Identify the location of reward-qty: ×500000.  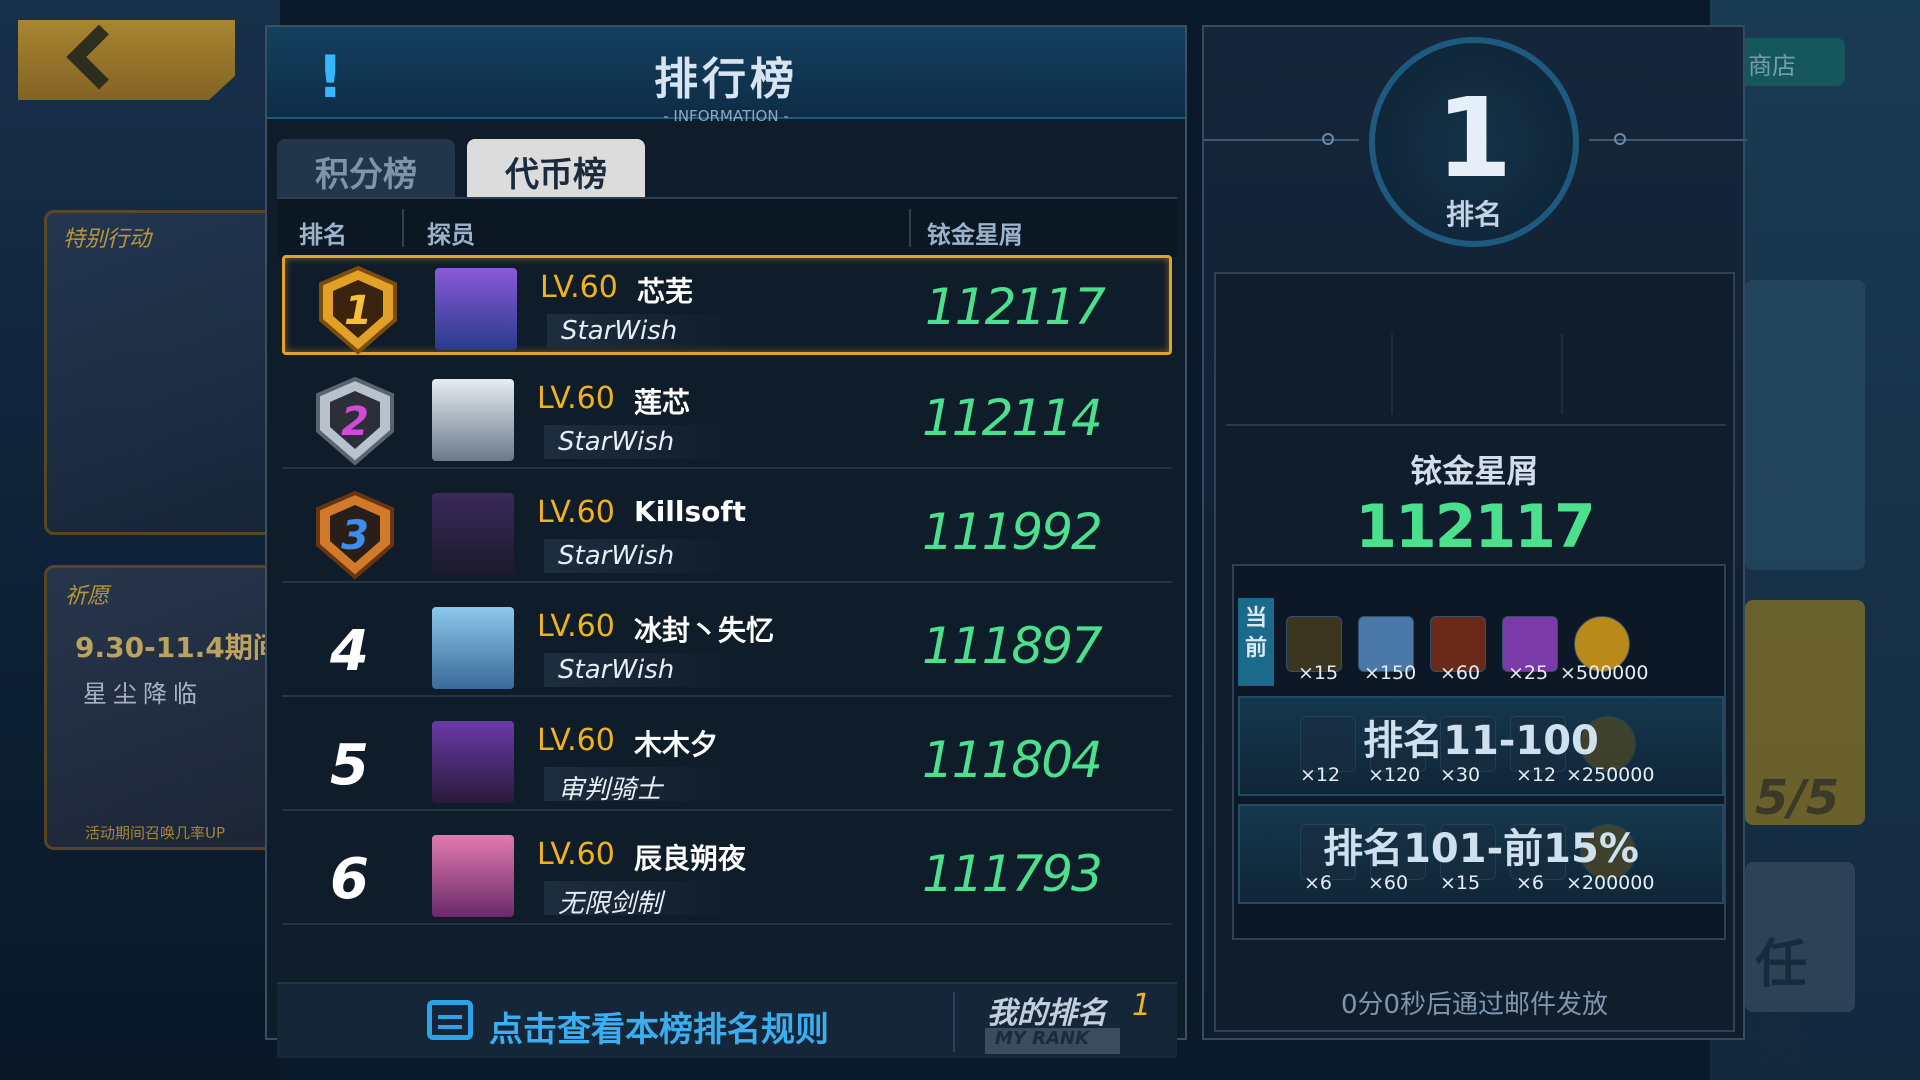
(1604, 673).